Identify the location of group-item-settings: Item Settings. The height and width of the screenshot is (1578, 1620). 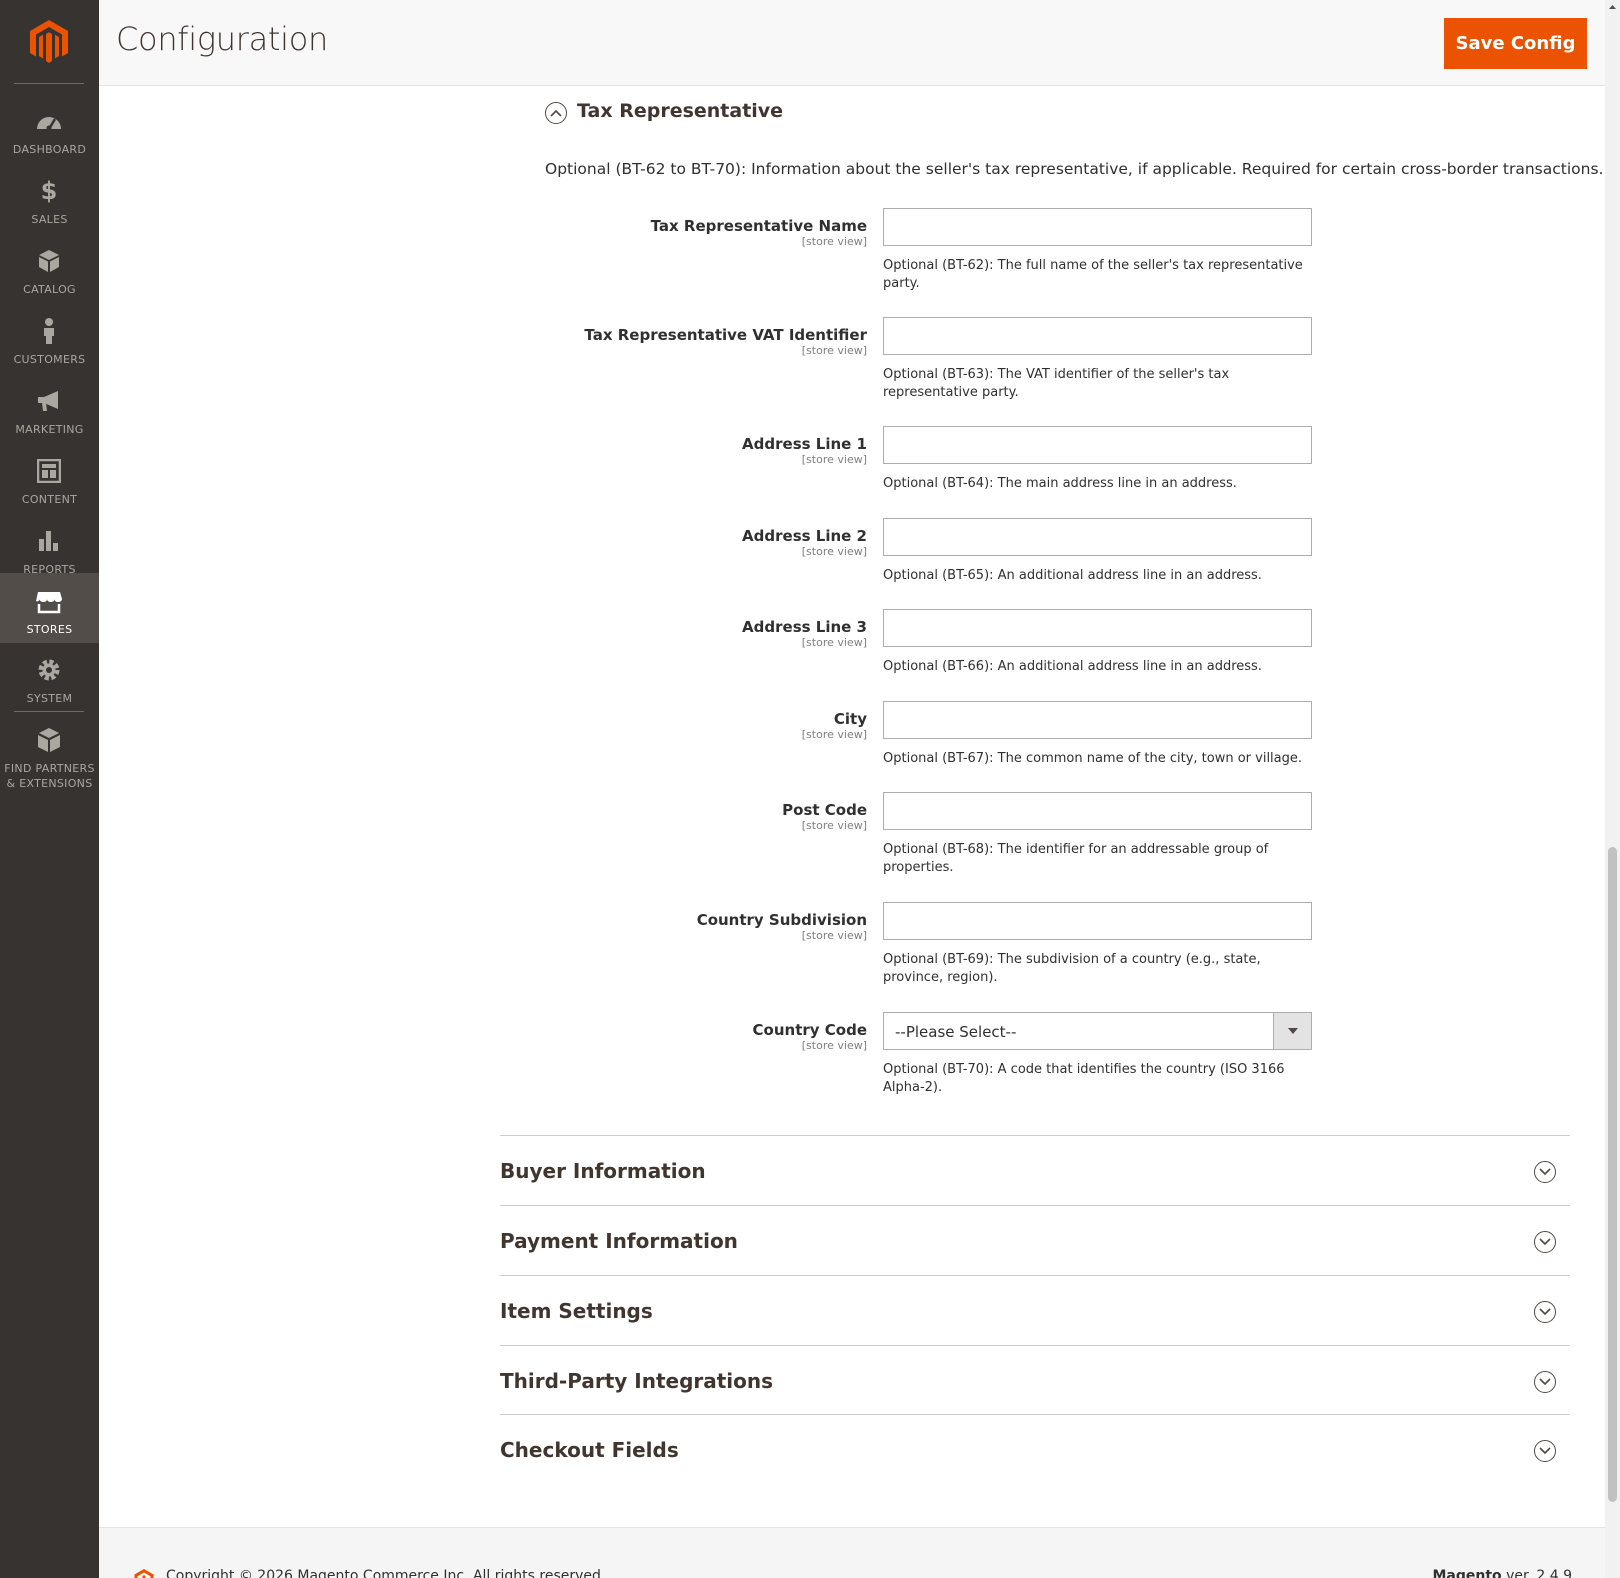
(1035, 1310).